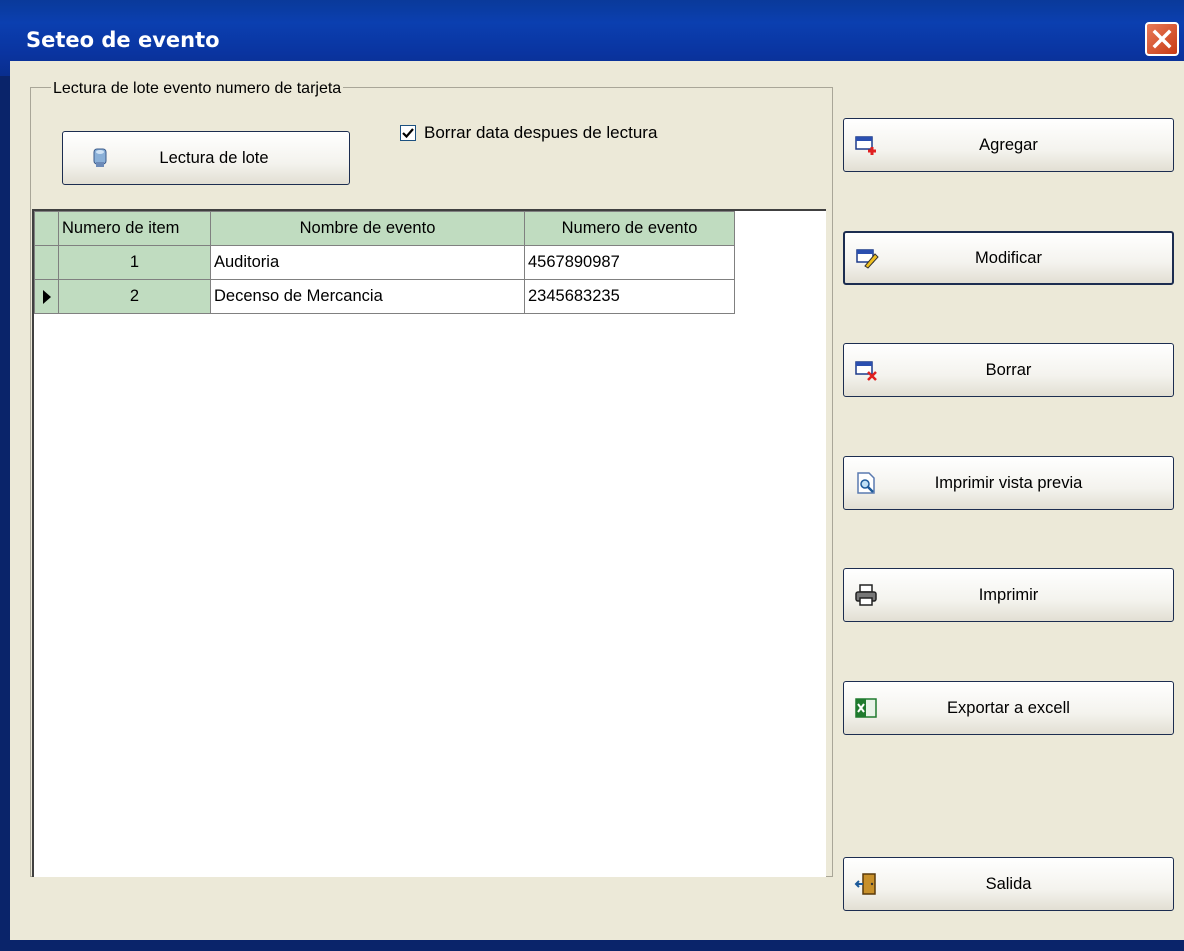 This screenshot has width=1184, height=951. I want to click on event-number-cell: 4567890987, so click(629, 262).